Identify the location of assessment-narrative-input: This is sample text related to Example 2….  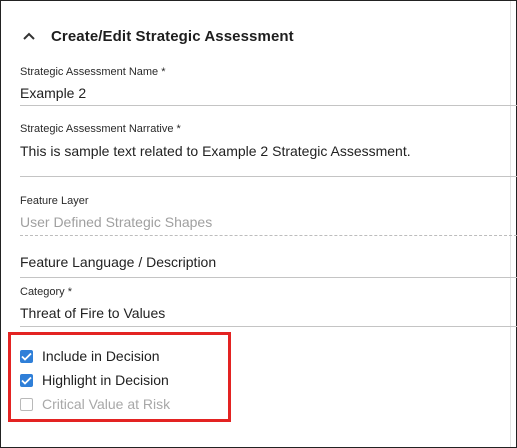
(215, 151).